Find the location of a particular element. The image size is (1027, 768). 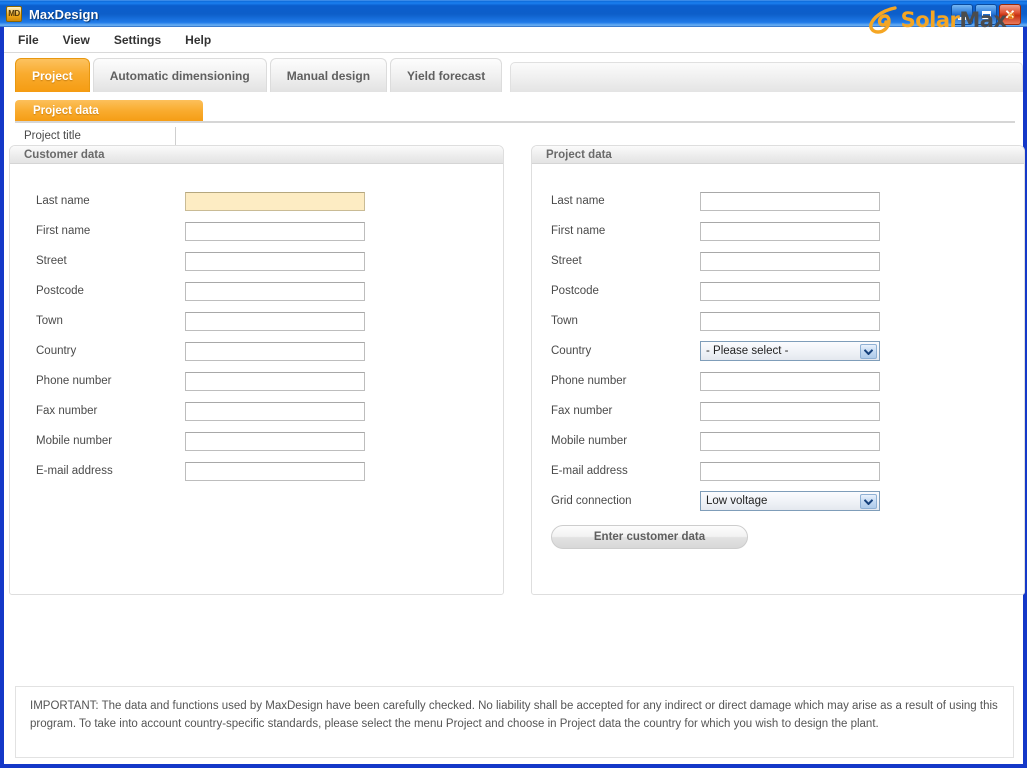

solarmax-wordmark: SolarMax® is located at coordinates (958, 20).